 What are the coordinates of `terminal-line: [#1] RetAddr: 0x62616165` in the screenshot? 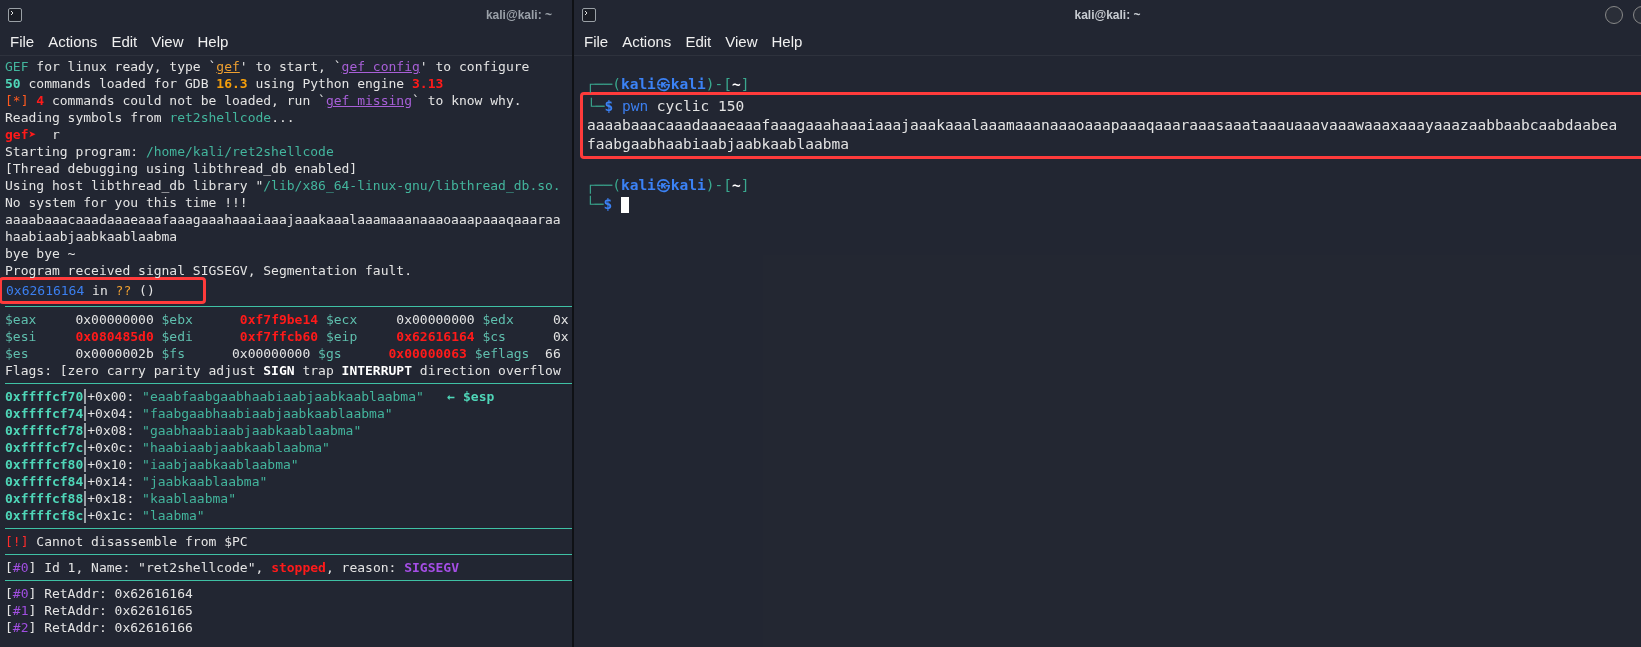 It's located at (99, 610).